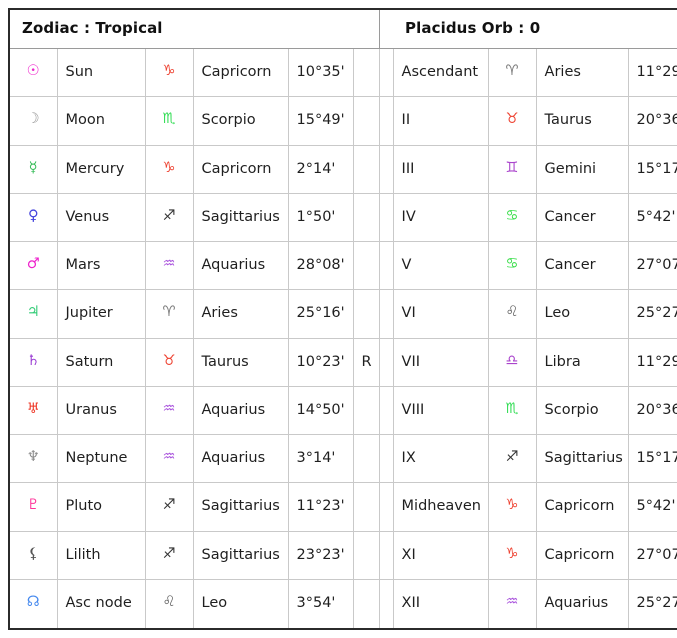  I want to click on planet-degree: 11°23', so click(320, 507).